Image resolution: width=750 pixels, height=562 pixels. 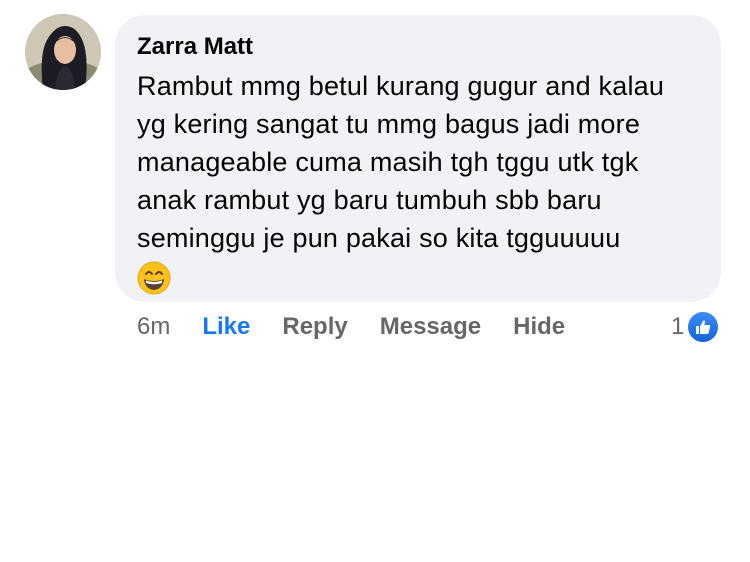 What do you see at coordinates (367, 327) in the screenshot?
I see `comment-actions: 6m Like Reply Message Hide` at bounding box center [367, 327].